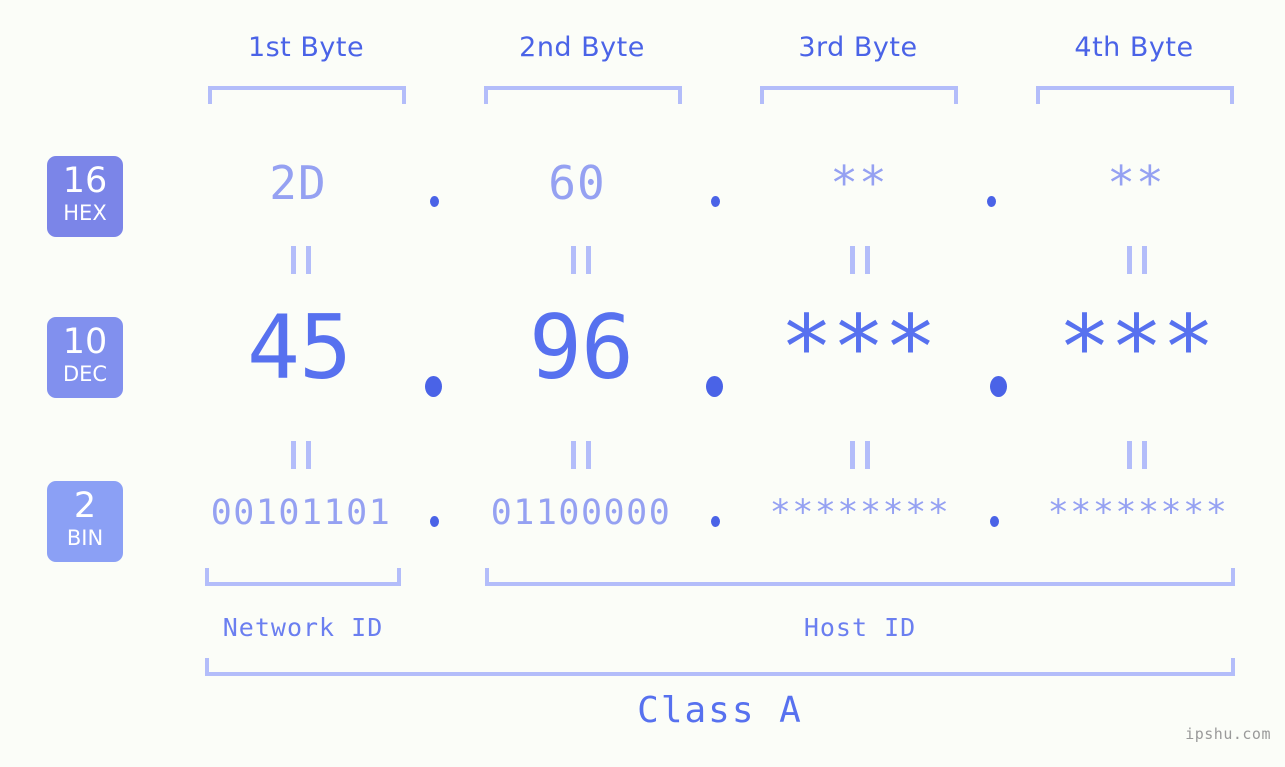 This screenshot has height=767, width=1285. Describe the element at coordinates (303, 627) in the screenshot. I see `network-id-label: Network ID` at that location.